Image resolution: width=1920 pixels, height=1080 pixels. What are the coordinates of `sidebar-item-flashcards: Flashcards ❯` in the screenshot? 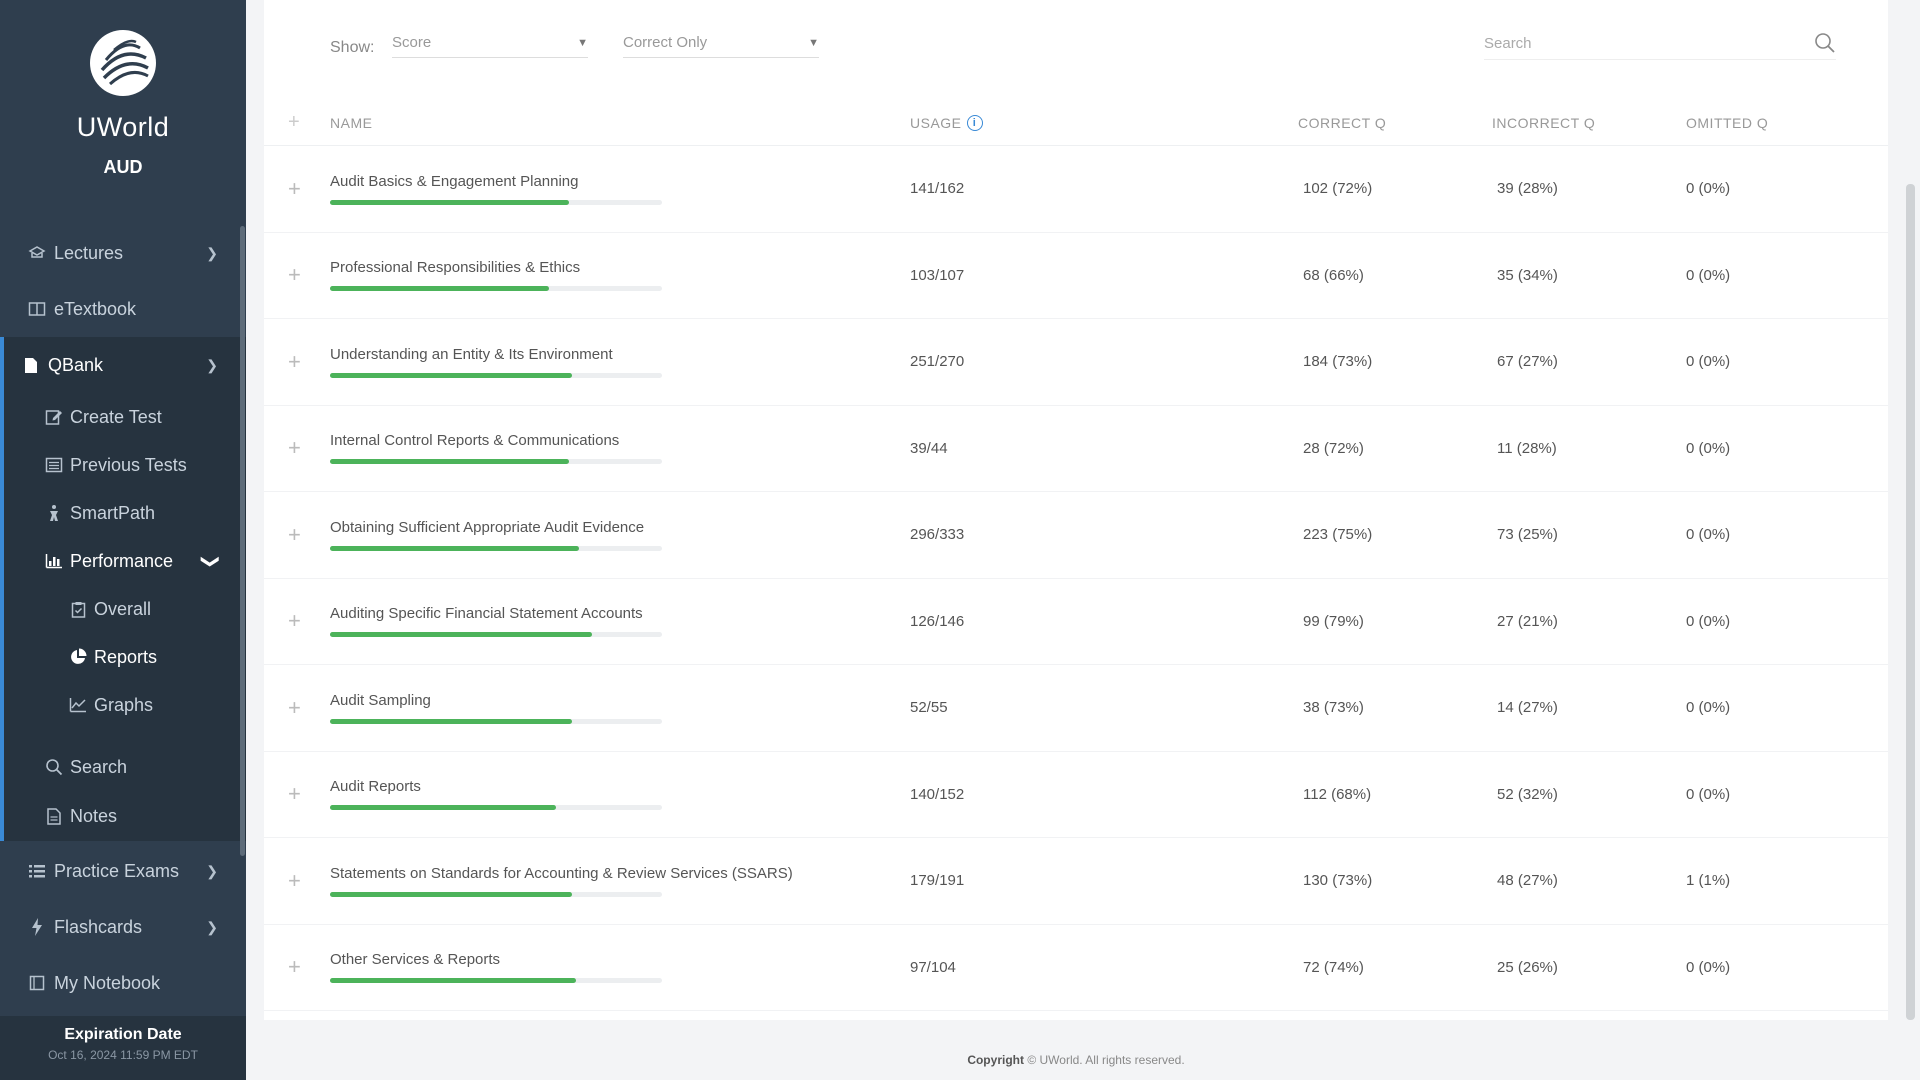 It's located at (123, 927).